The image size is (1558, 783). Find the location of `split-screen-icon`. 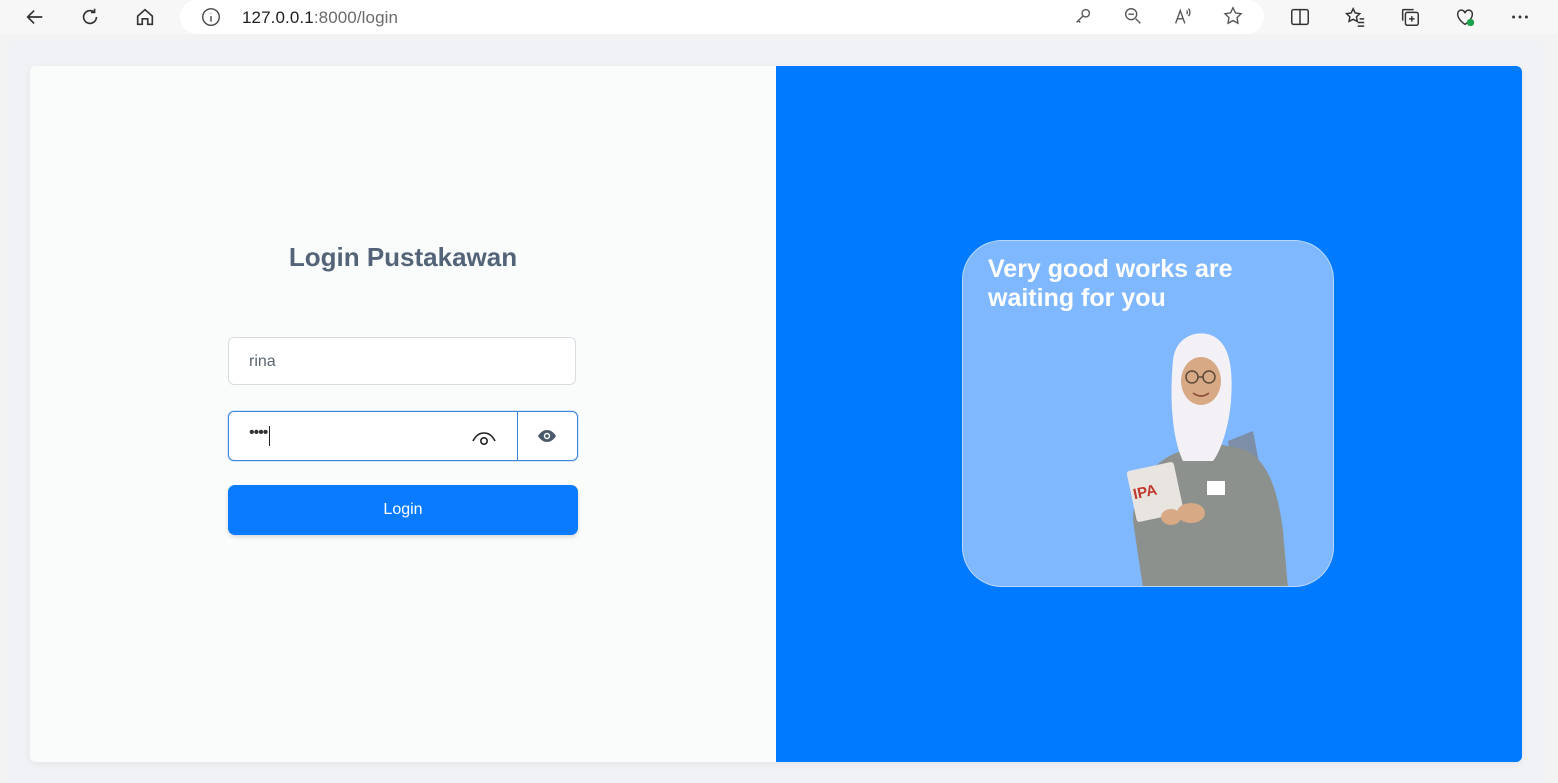

split-screen-icon is located at coordinates (1300, 17).